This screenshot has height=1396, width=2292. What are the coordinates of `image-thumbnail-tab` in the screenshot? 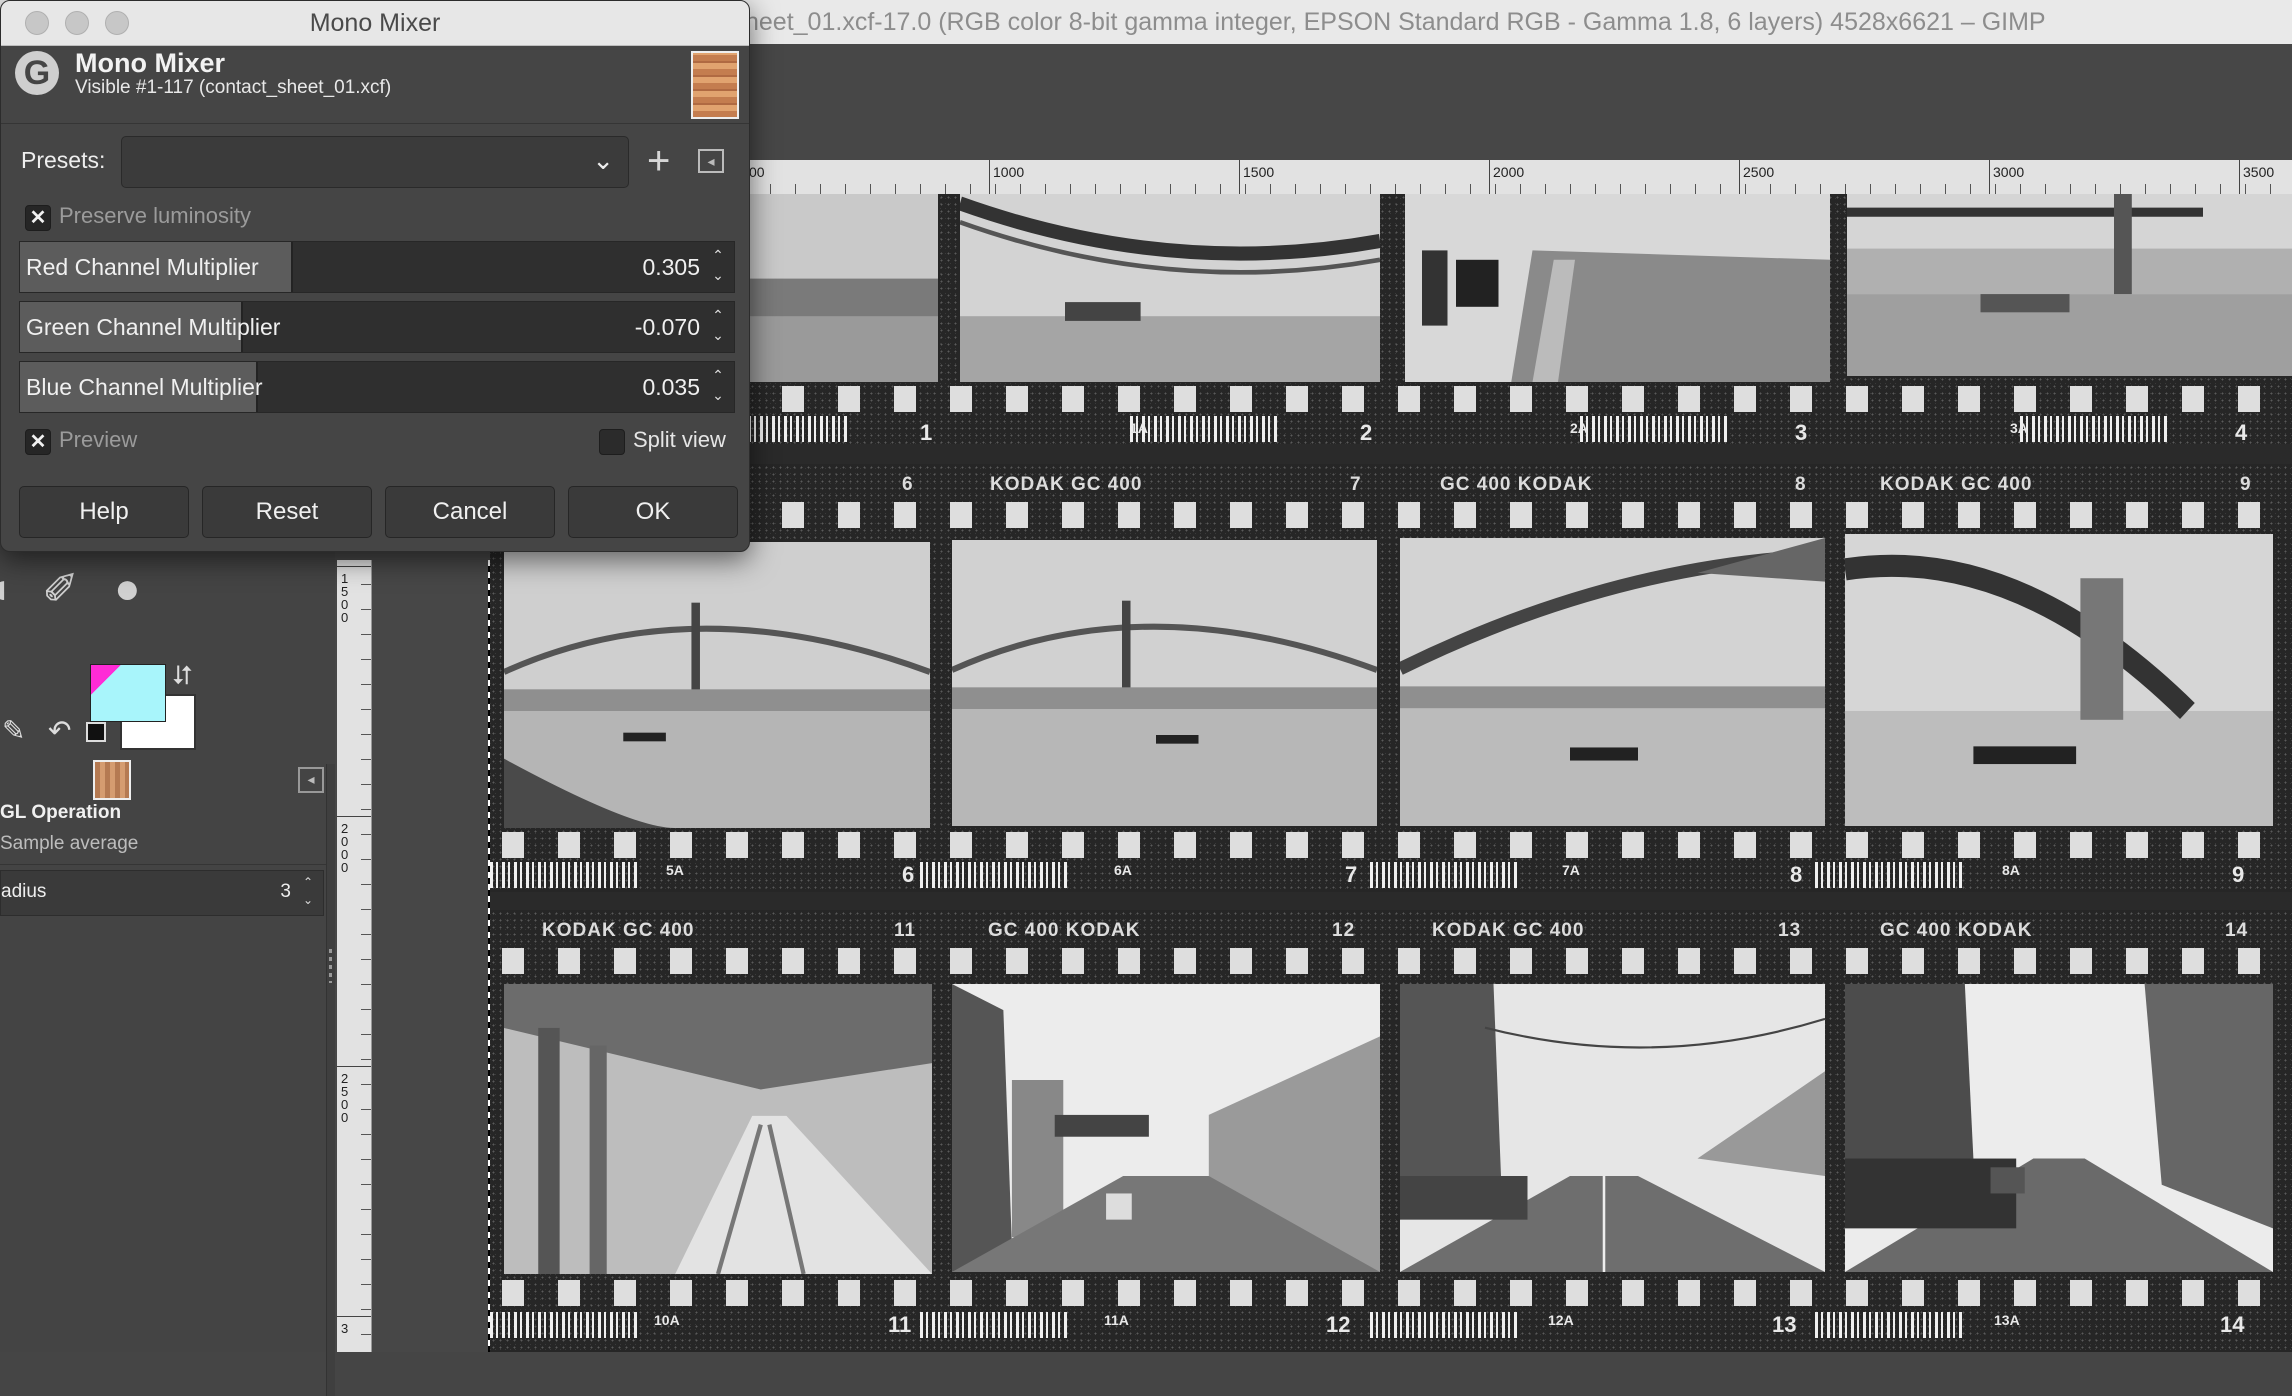 It's located at (112, 780).